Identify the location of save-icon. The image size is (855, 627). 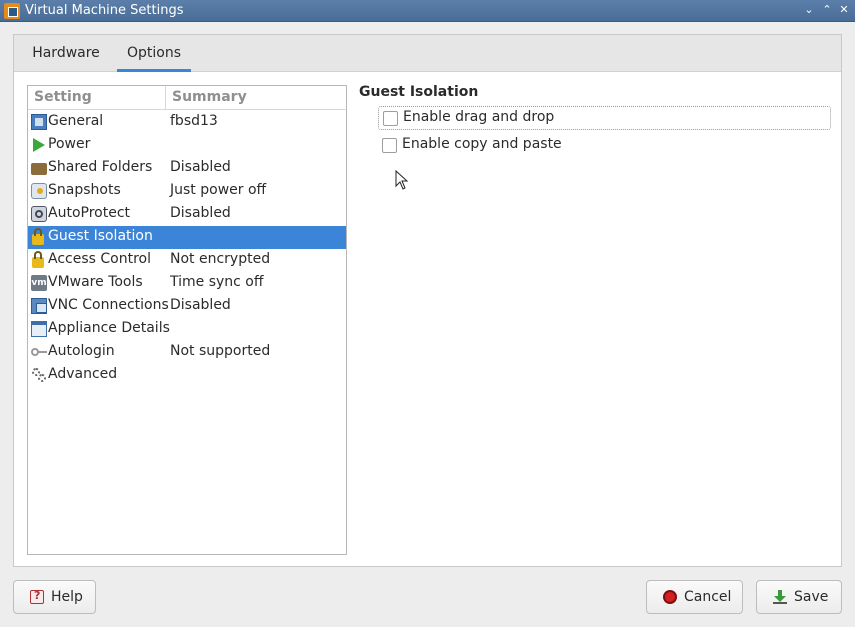
(780, 597).